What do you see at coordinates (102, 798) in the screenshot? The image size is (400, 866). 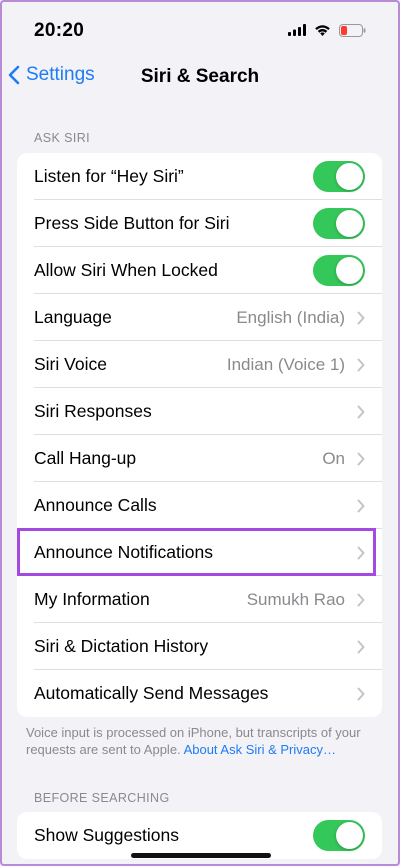 I see `section-header-before-searching: BEFORE SEARCHING` at bounding box center [102, 798].